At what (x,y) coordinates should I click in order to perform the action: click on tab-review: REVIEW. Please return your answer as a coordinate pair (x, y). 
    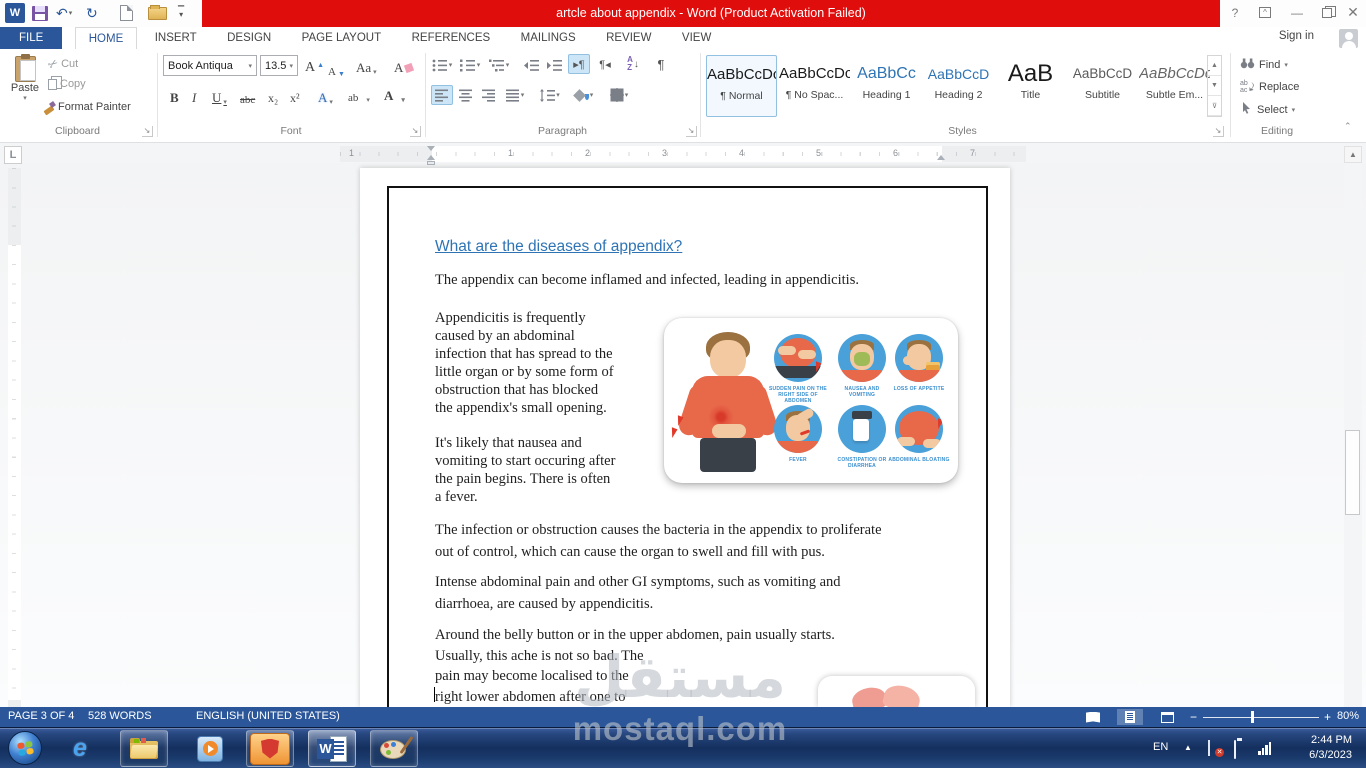
    Looking at the image, I should click on (628, 38).